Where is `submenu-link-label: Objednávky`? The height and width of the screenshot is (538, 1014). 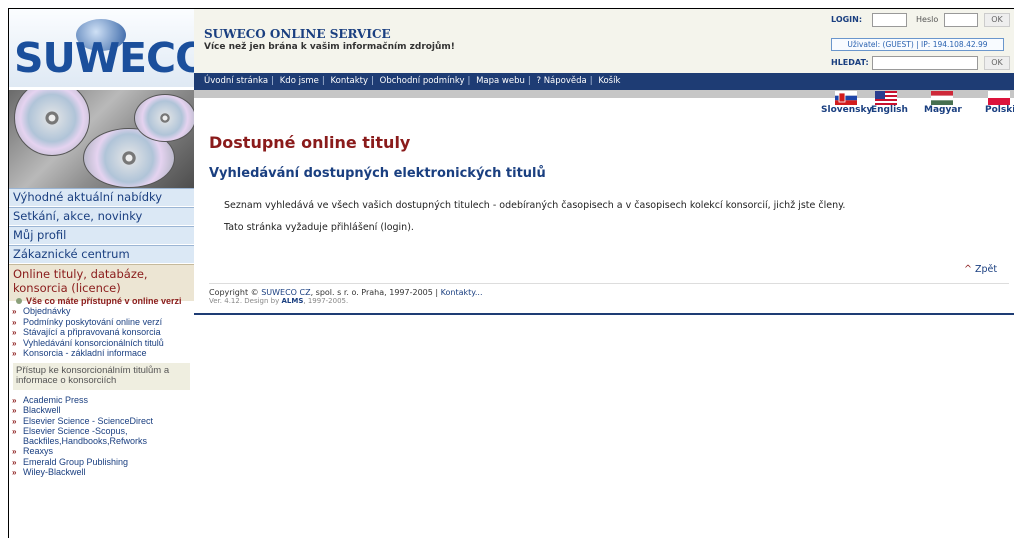
submenu-link-label: Objednávky is located at coordinates (47, 311).